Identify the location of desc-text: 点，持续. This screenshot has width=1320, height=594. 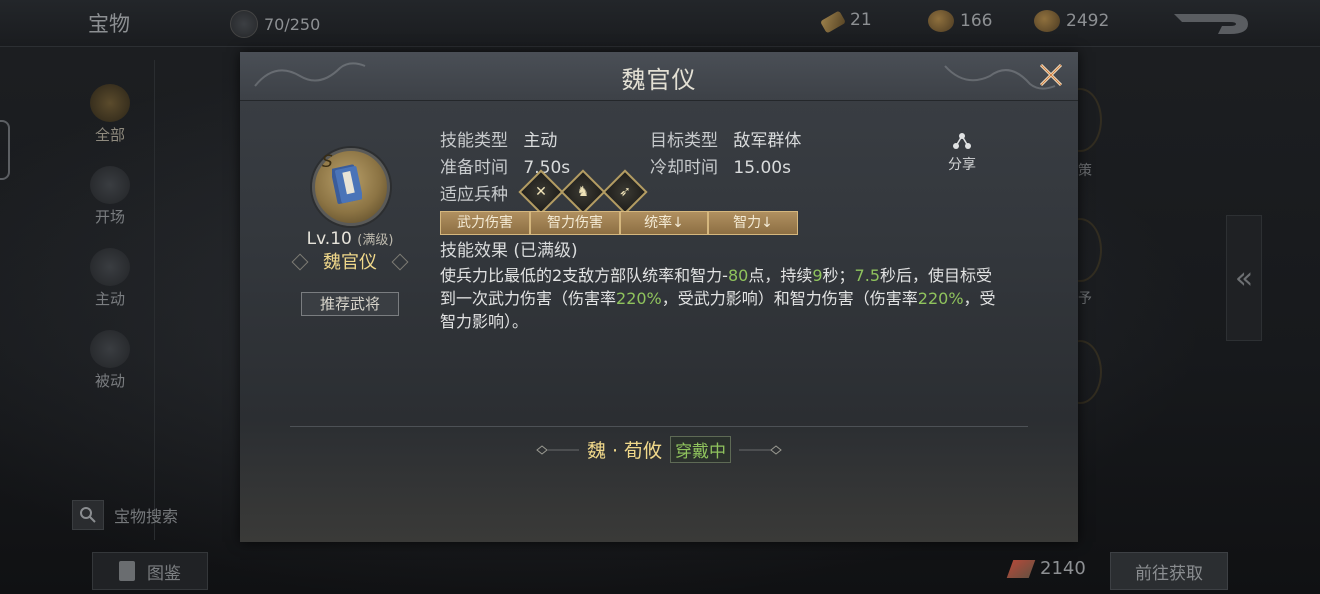
(780, 275).